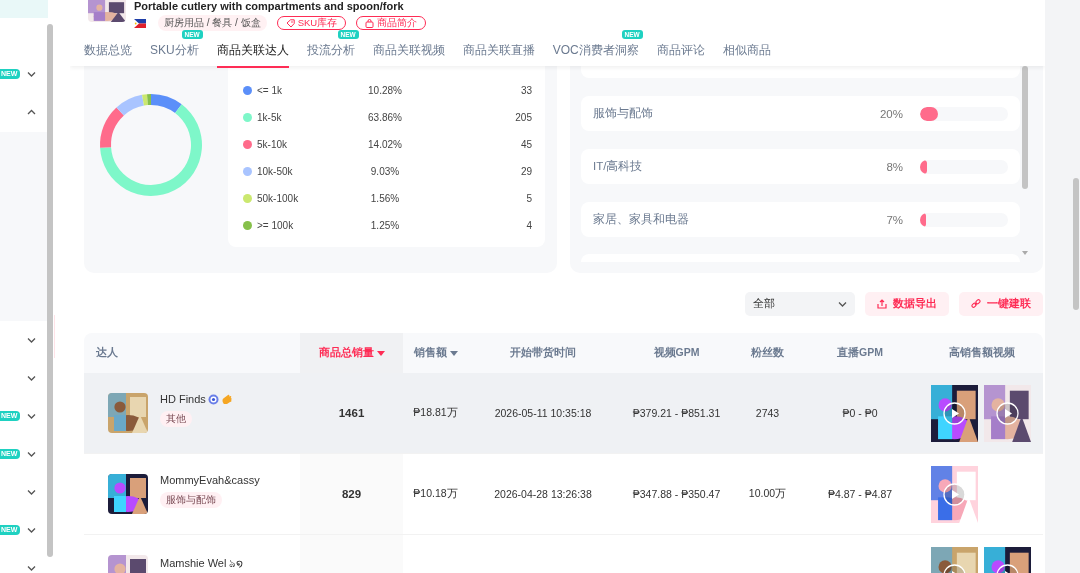 The height and width of the screenshot is (573, 1080). I want to click on tab: 商品评论, so click(680, 53).